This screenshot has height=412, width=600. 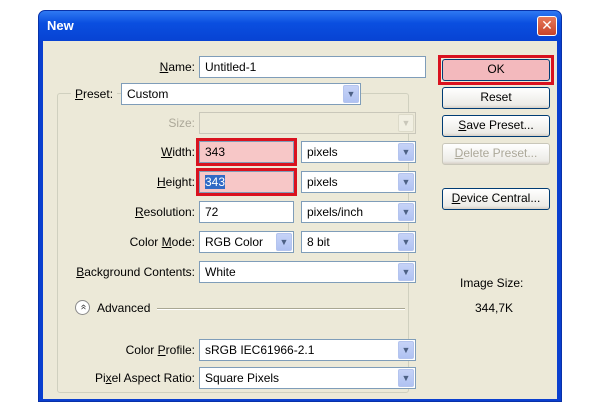 I want to click on image-size-value: 344,7K, so click(x=494, y=308).